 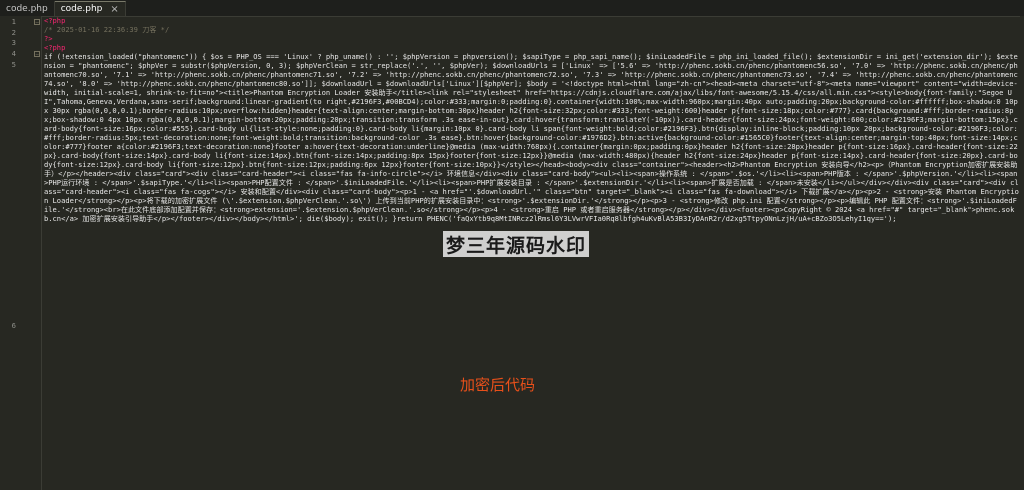 What do you see at coordinates (13, 325) in the screenshot?
I see `line-number: 6` at bounding box center [13, 325].